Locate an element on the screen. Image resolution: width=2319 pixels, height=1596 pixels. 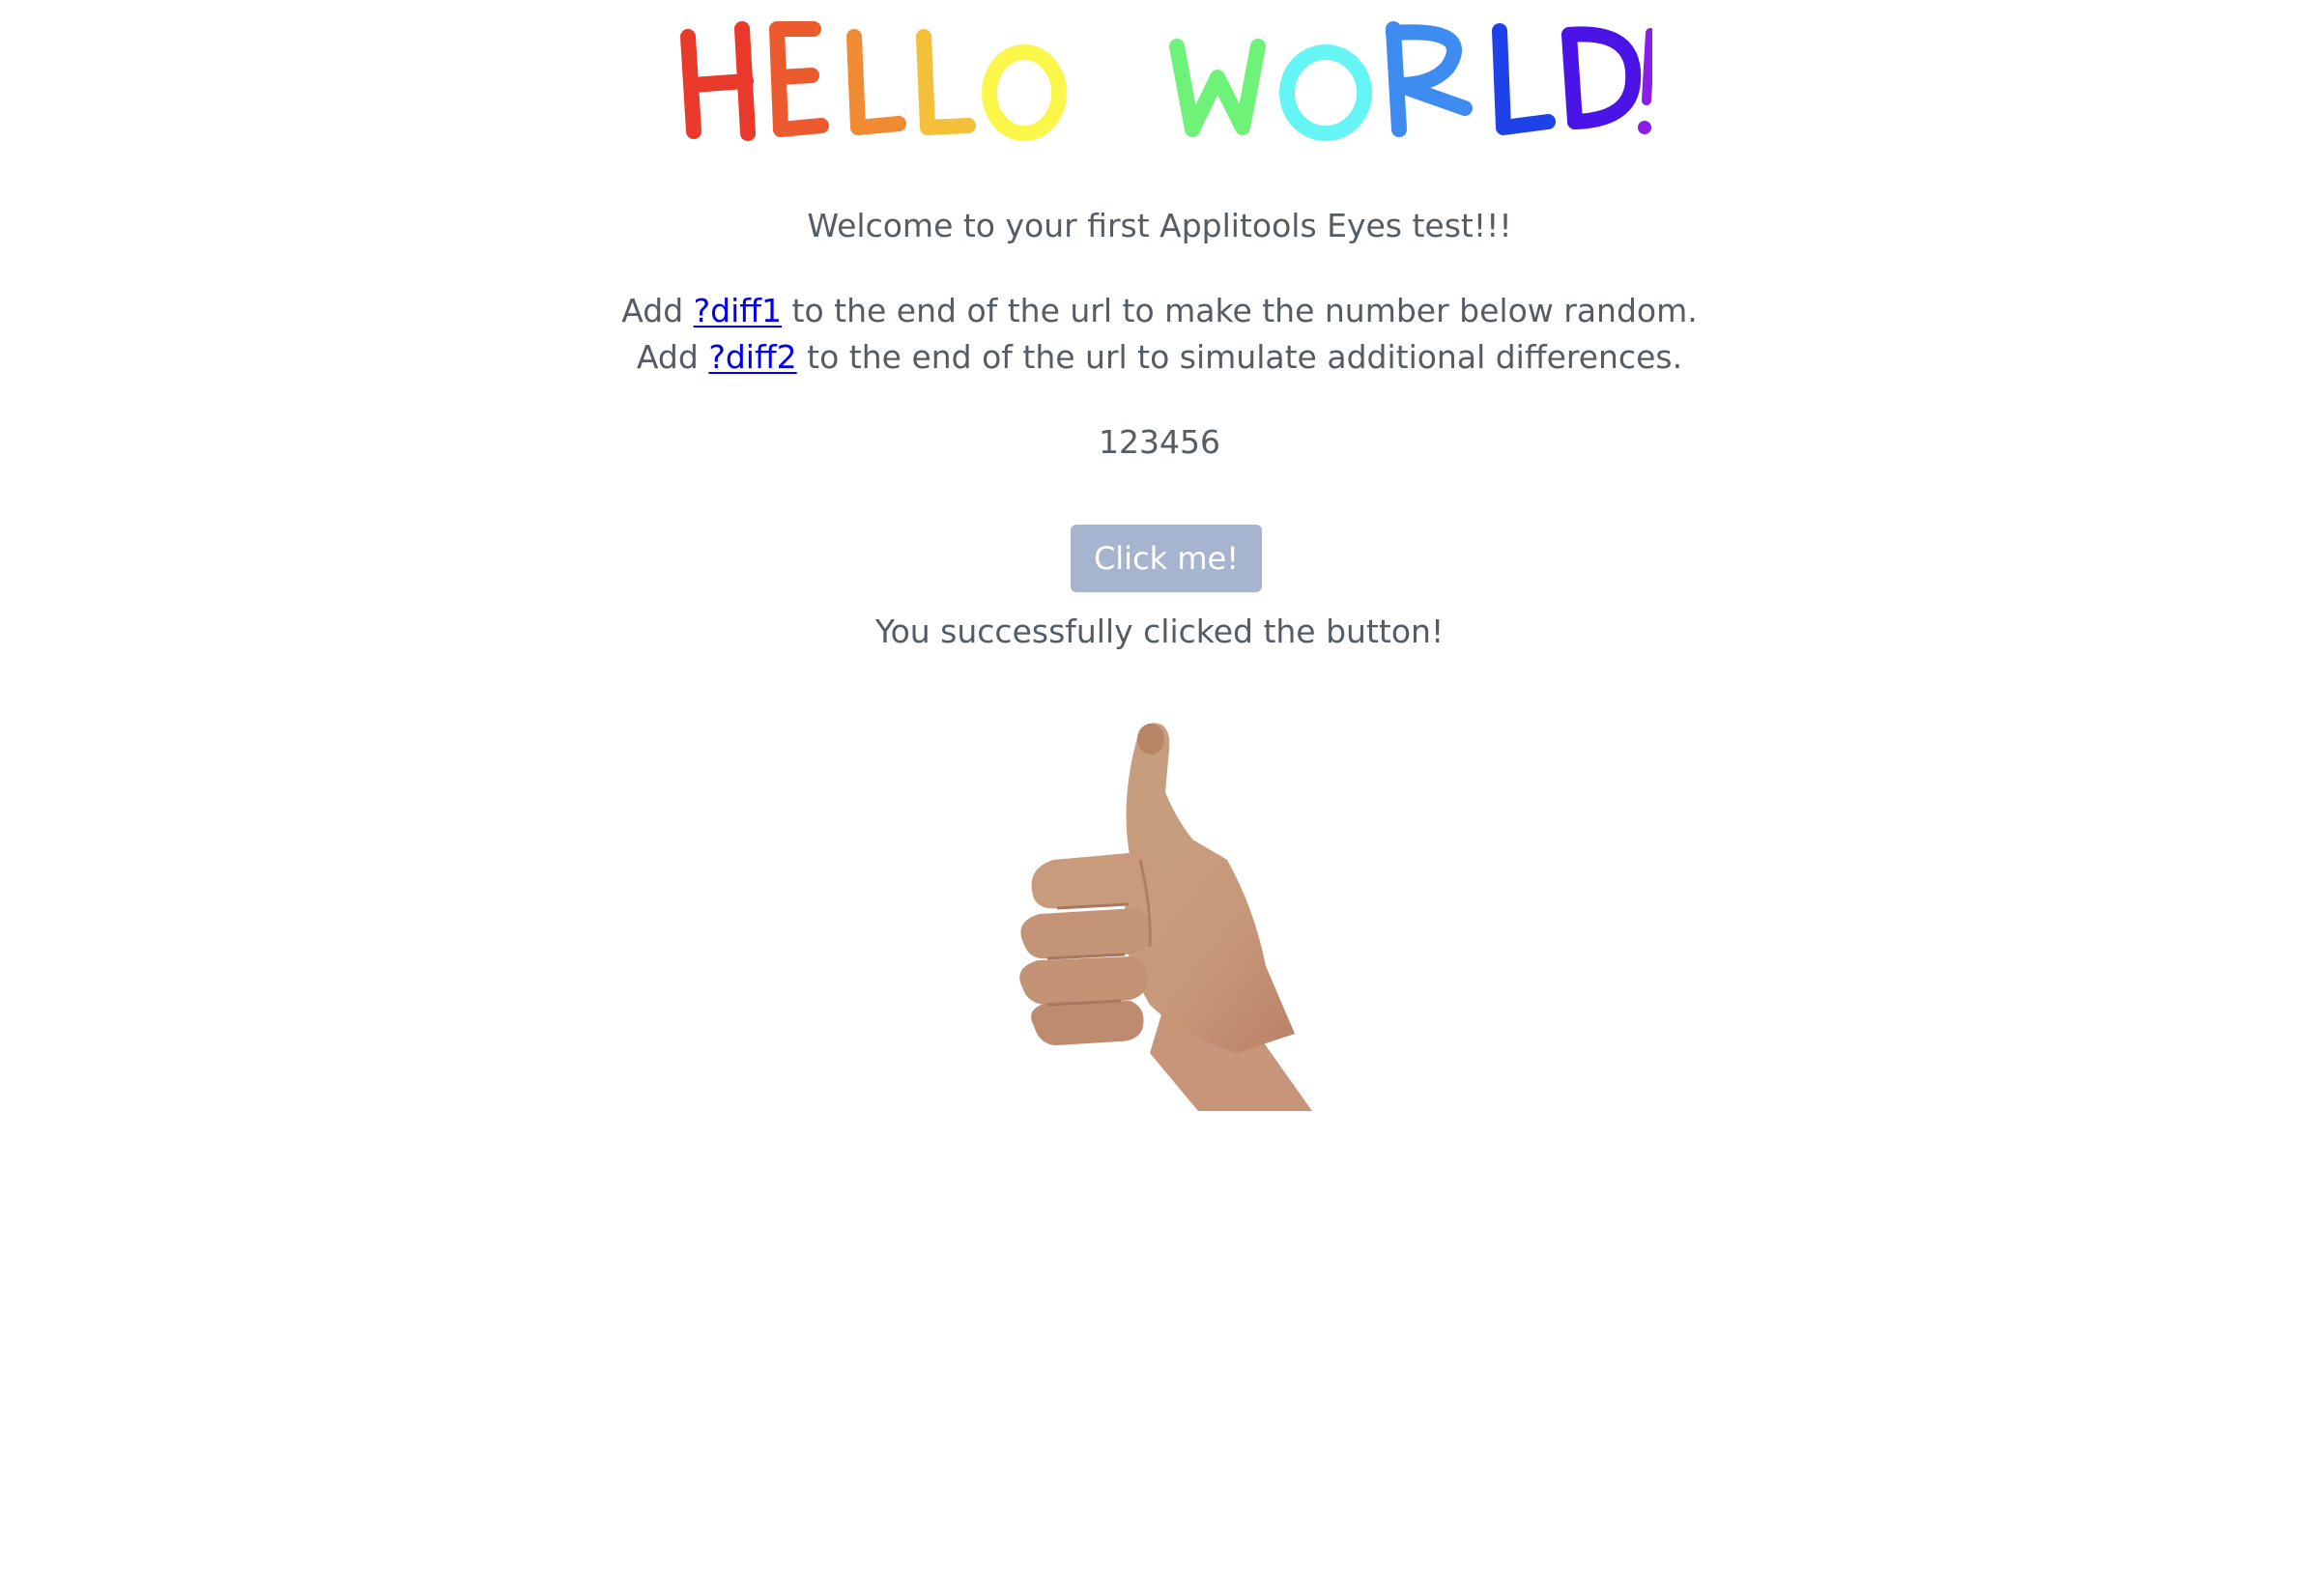
success-message: You successfully clicked the button! is located at coordinates (1159, 632).